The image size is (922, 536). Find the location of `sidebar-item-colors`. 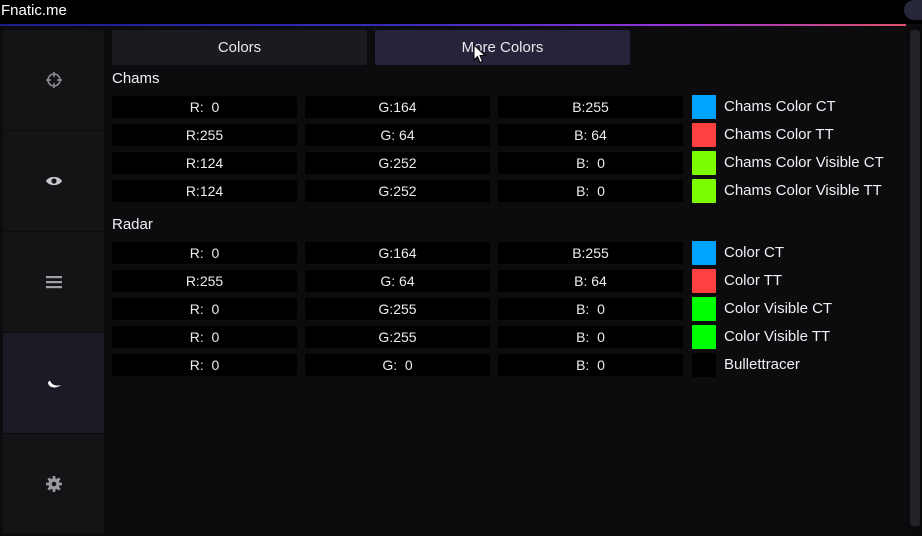

sidebar-item-colors is located at coordinates (53, 383).